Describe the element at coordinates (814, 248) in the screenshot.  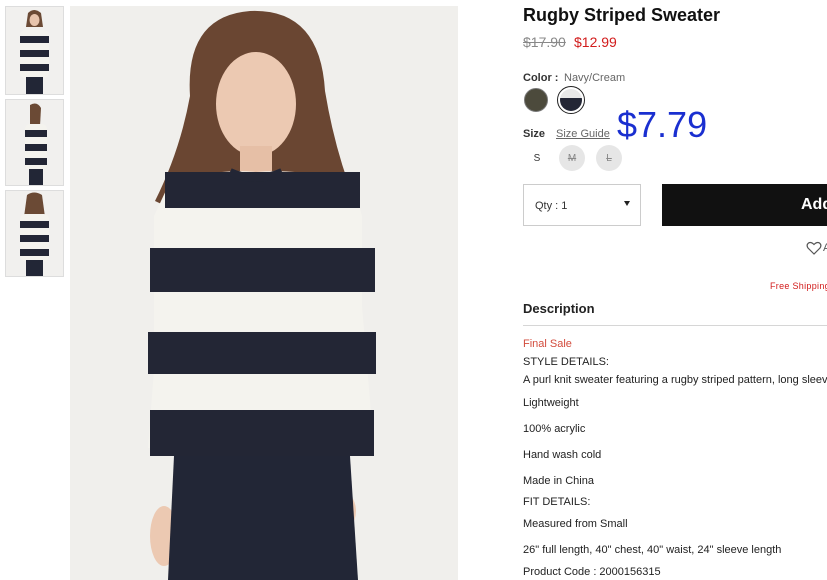
I see `heart-icon` at that location.